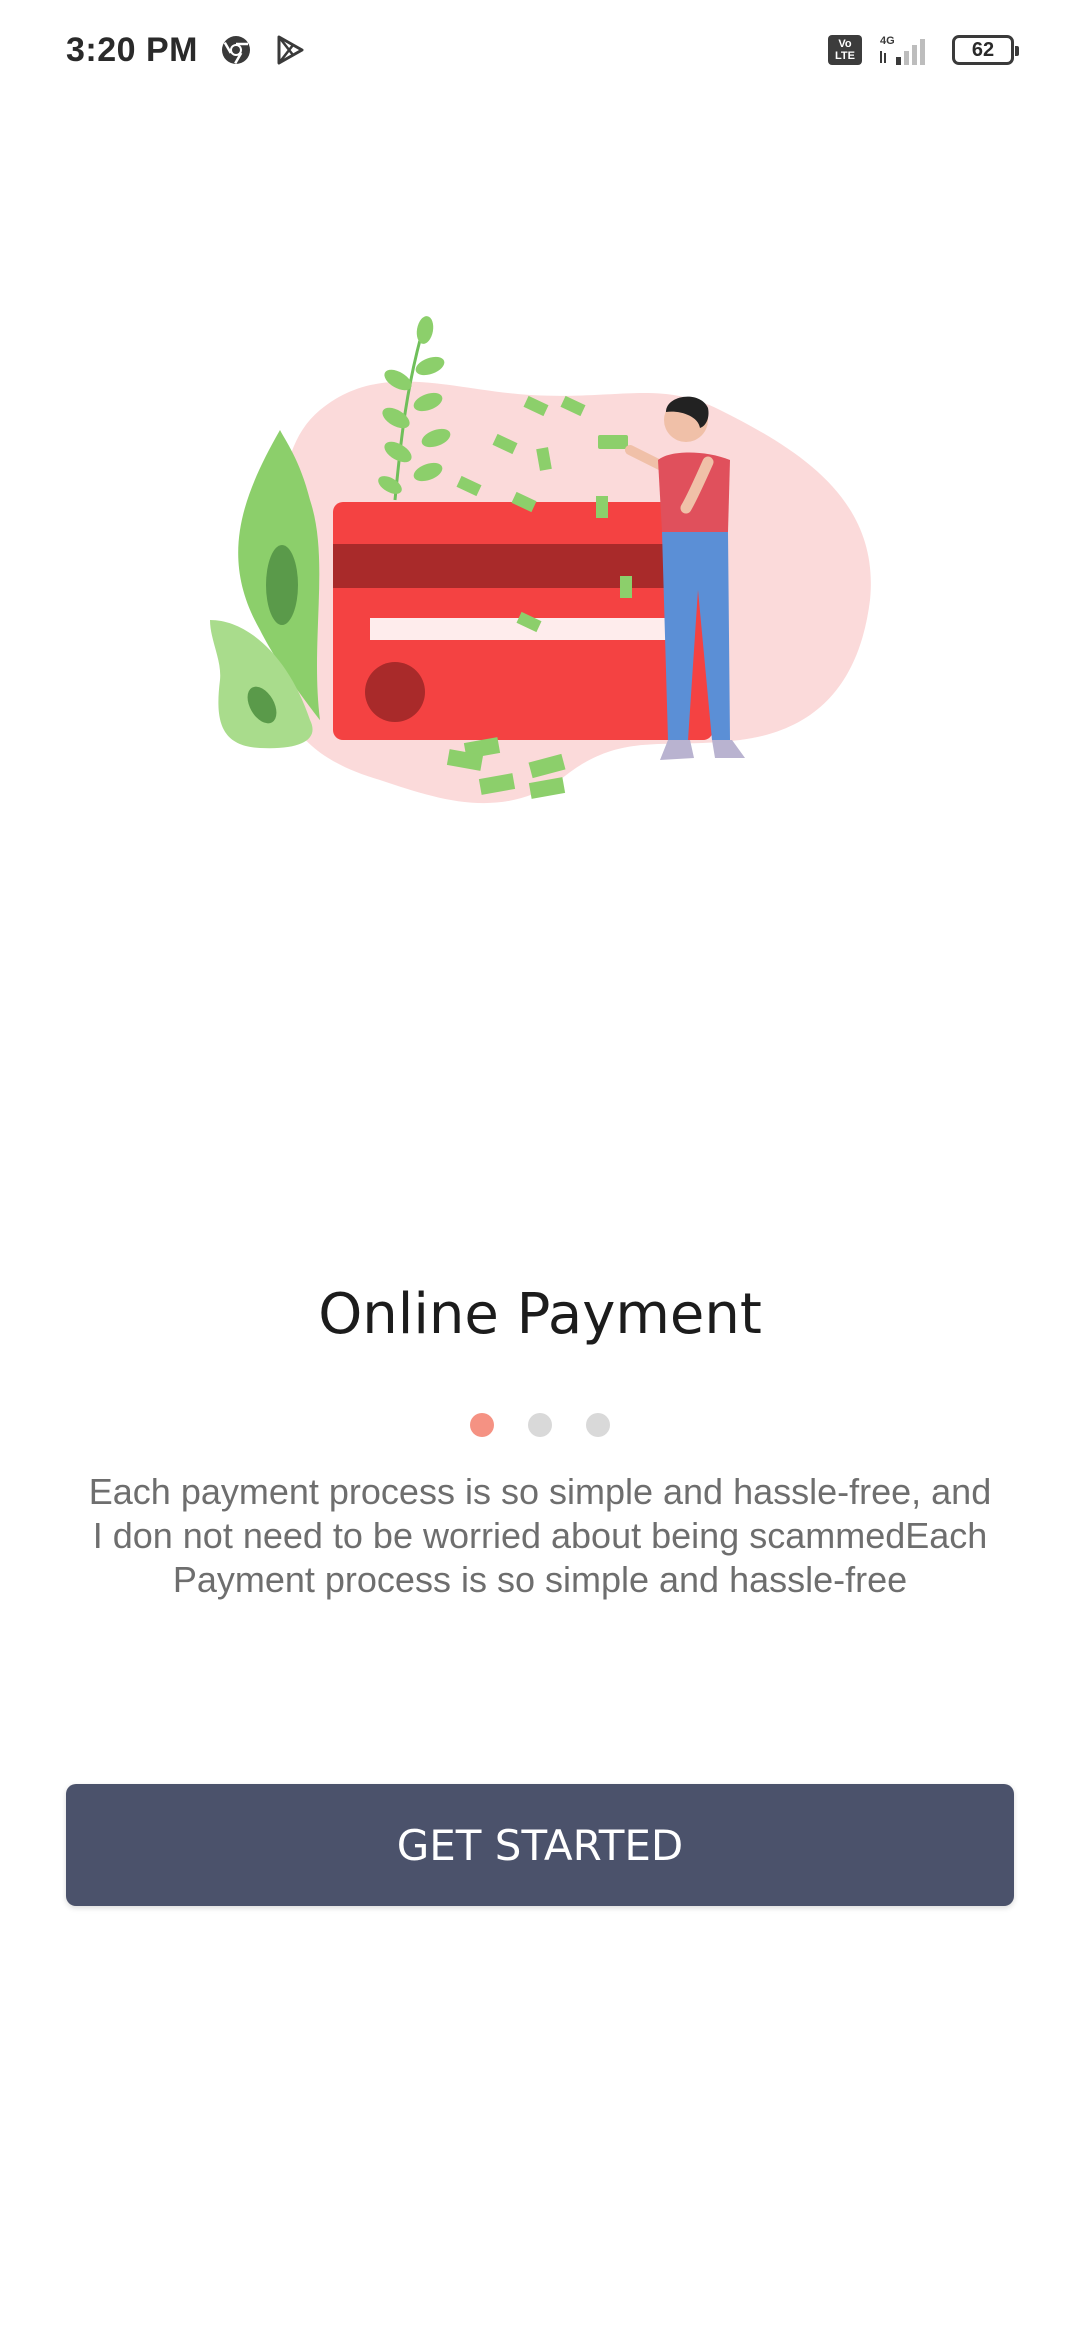 The width and height of the screenshot is (1080, 2340). I want to click on status-right: Vo LTE 4G 62, so click(923, 50).